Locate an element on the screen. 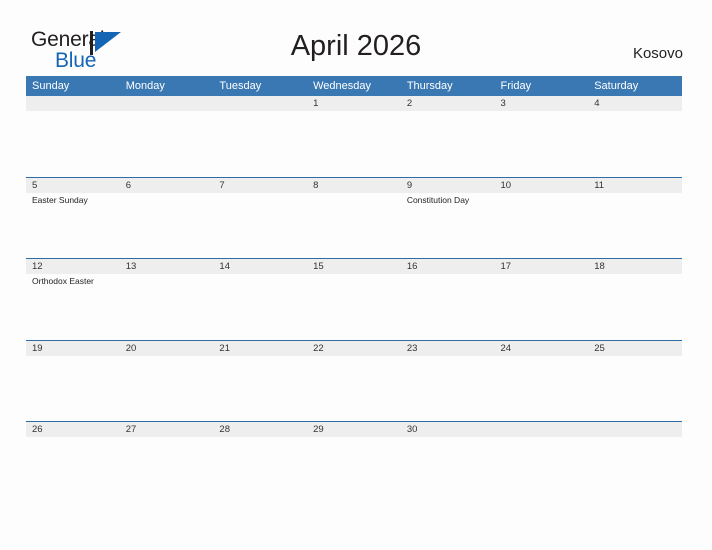 Image resolution: width=712 pixels, height=550 pixels. date-number-11: 11 is located at coordinates (635, 185).